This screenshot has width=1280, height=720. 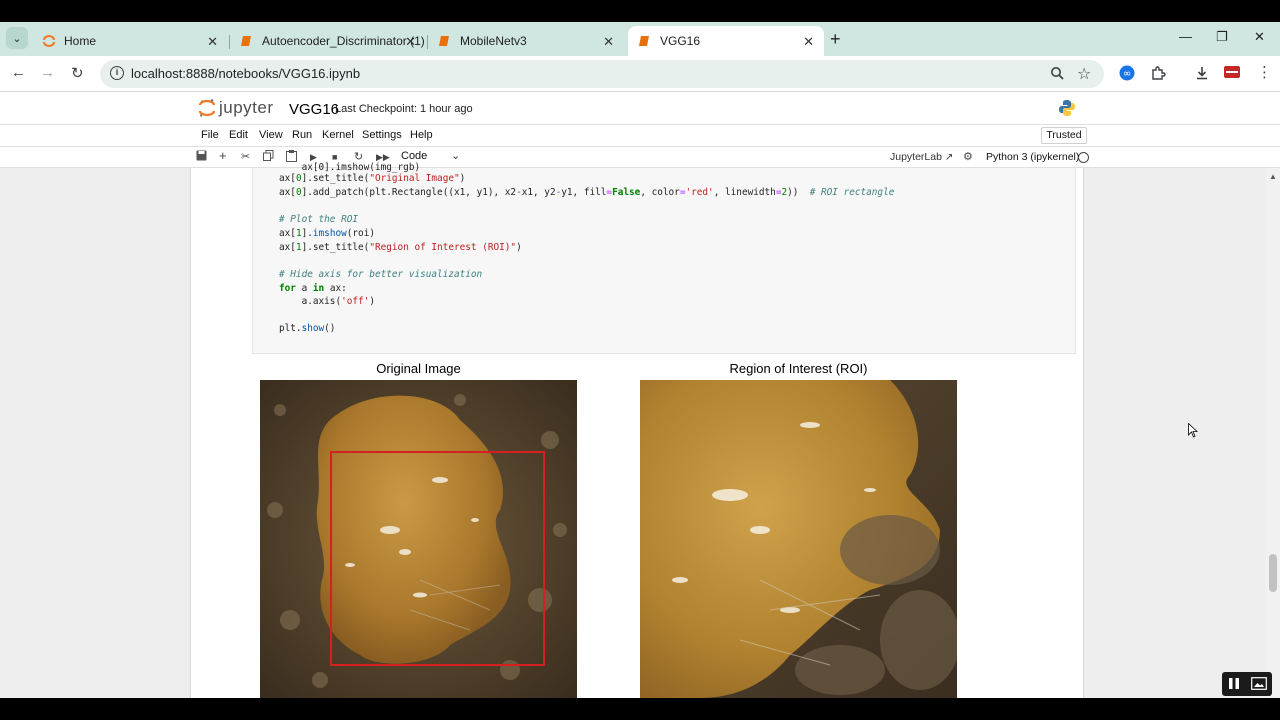 I want to click on jupyter-logo-icon, so click(x=207, y=108).